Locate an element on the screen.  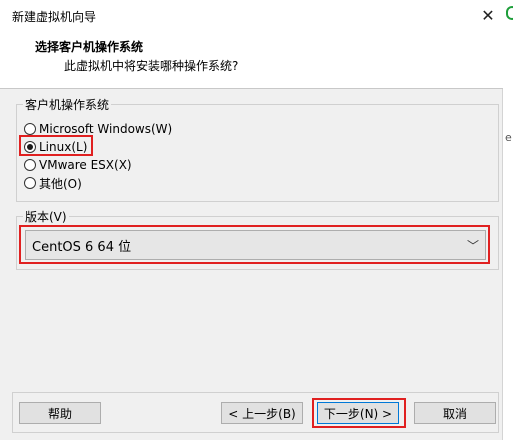
radio-label-other: 其他(O) is located at coordinates (60, 183).